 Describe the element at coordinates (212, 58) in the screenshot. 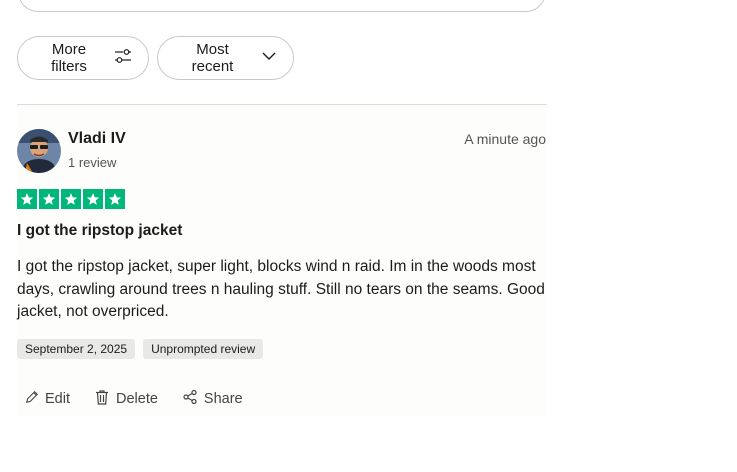

I see `sort-label: Most recent` at that location.